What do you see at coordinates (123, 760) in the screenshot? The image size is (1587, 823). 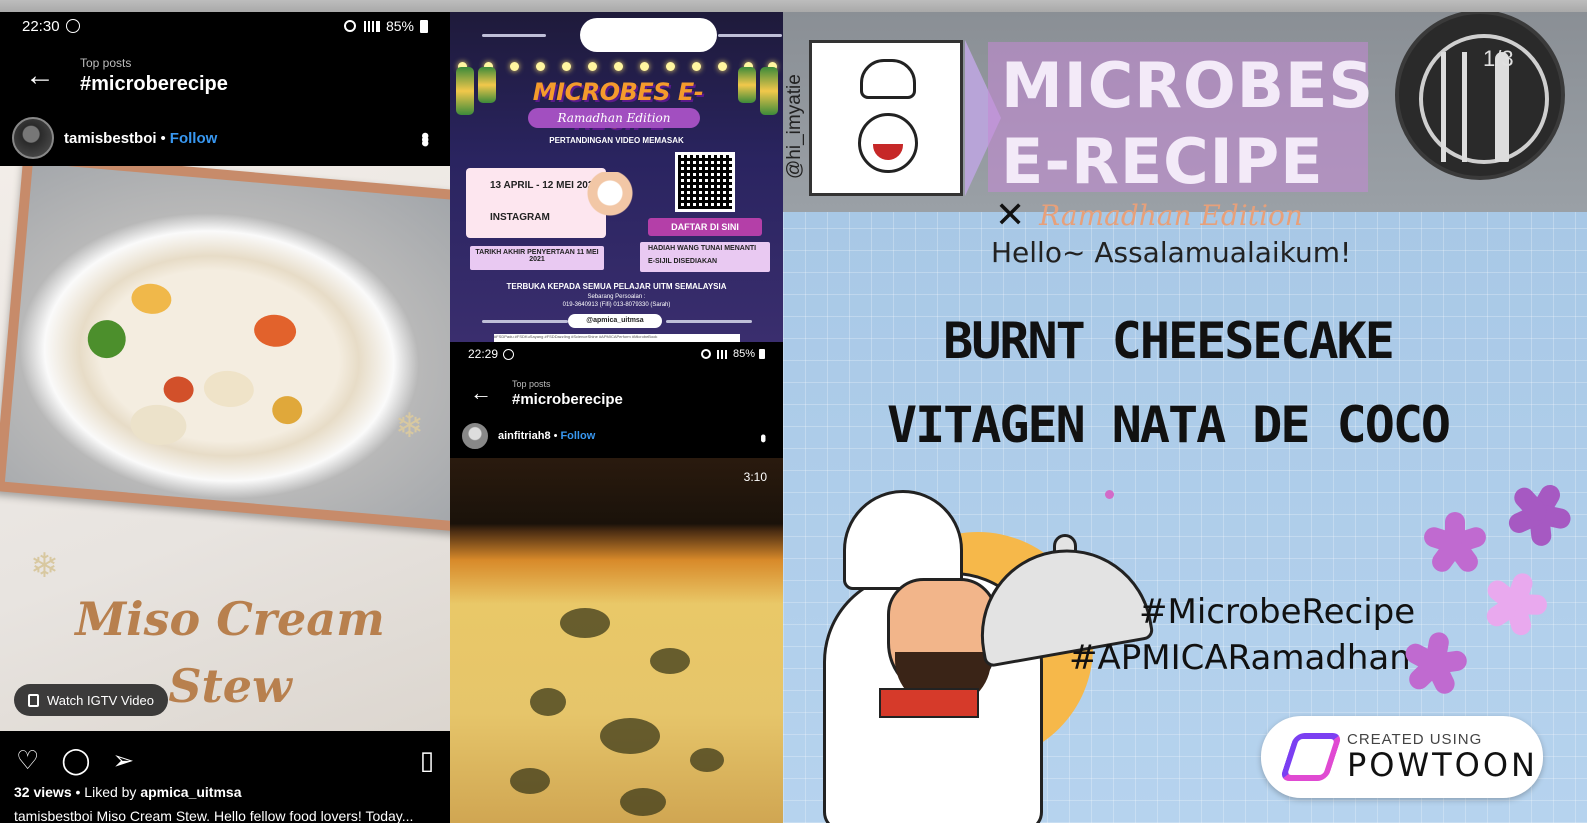 I see `share-send-icon: ➢` at bounding box center [123, 760].